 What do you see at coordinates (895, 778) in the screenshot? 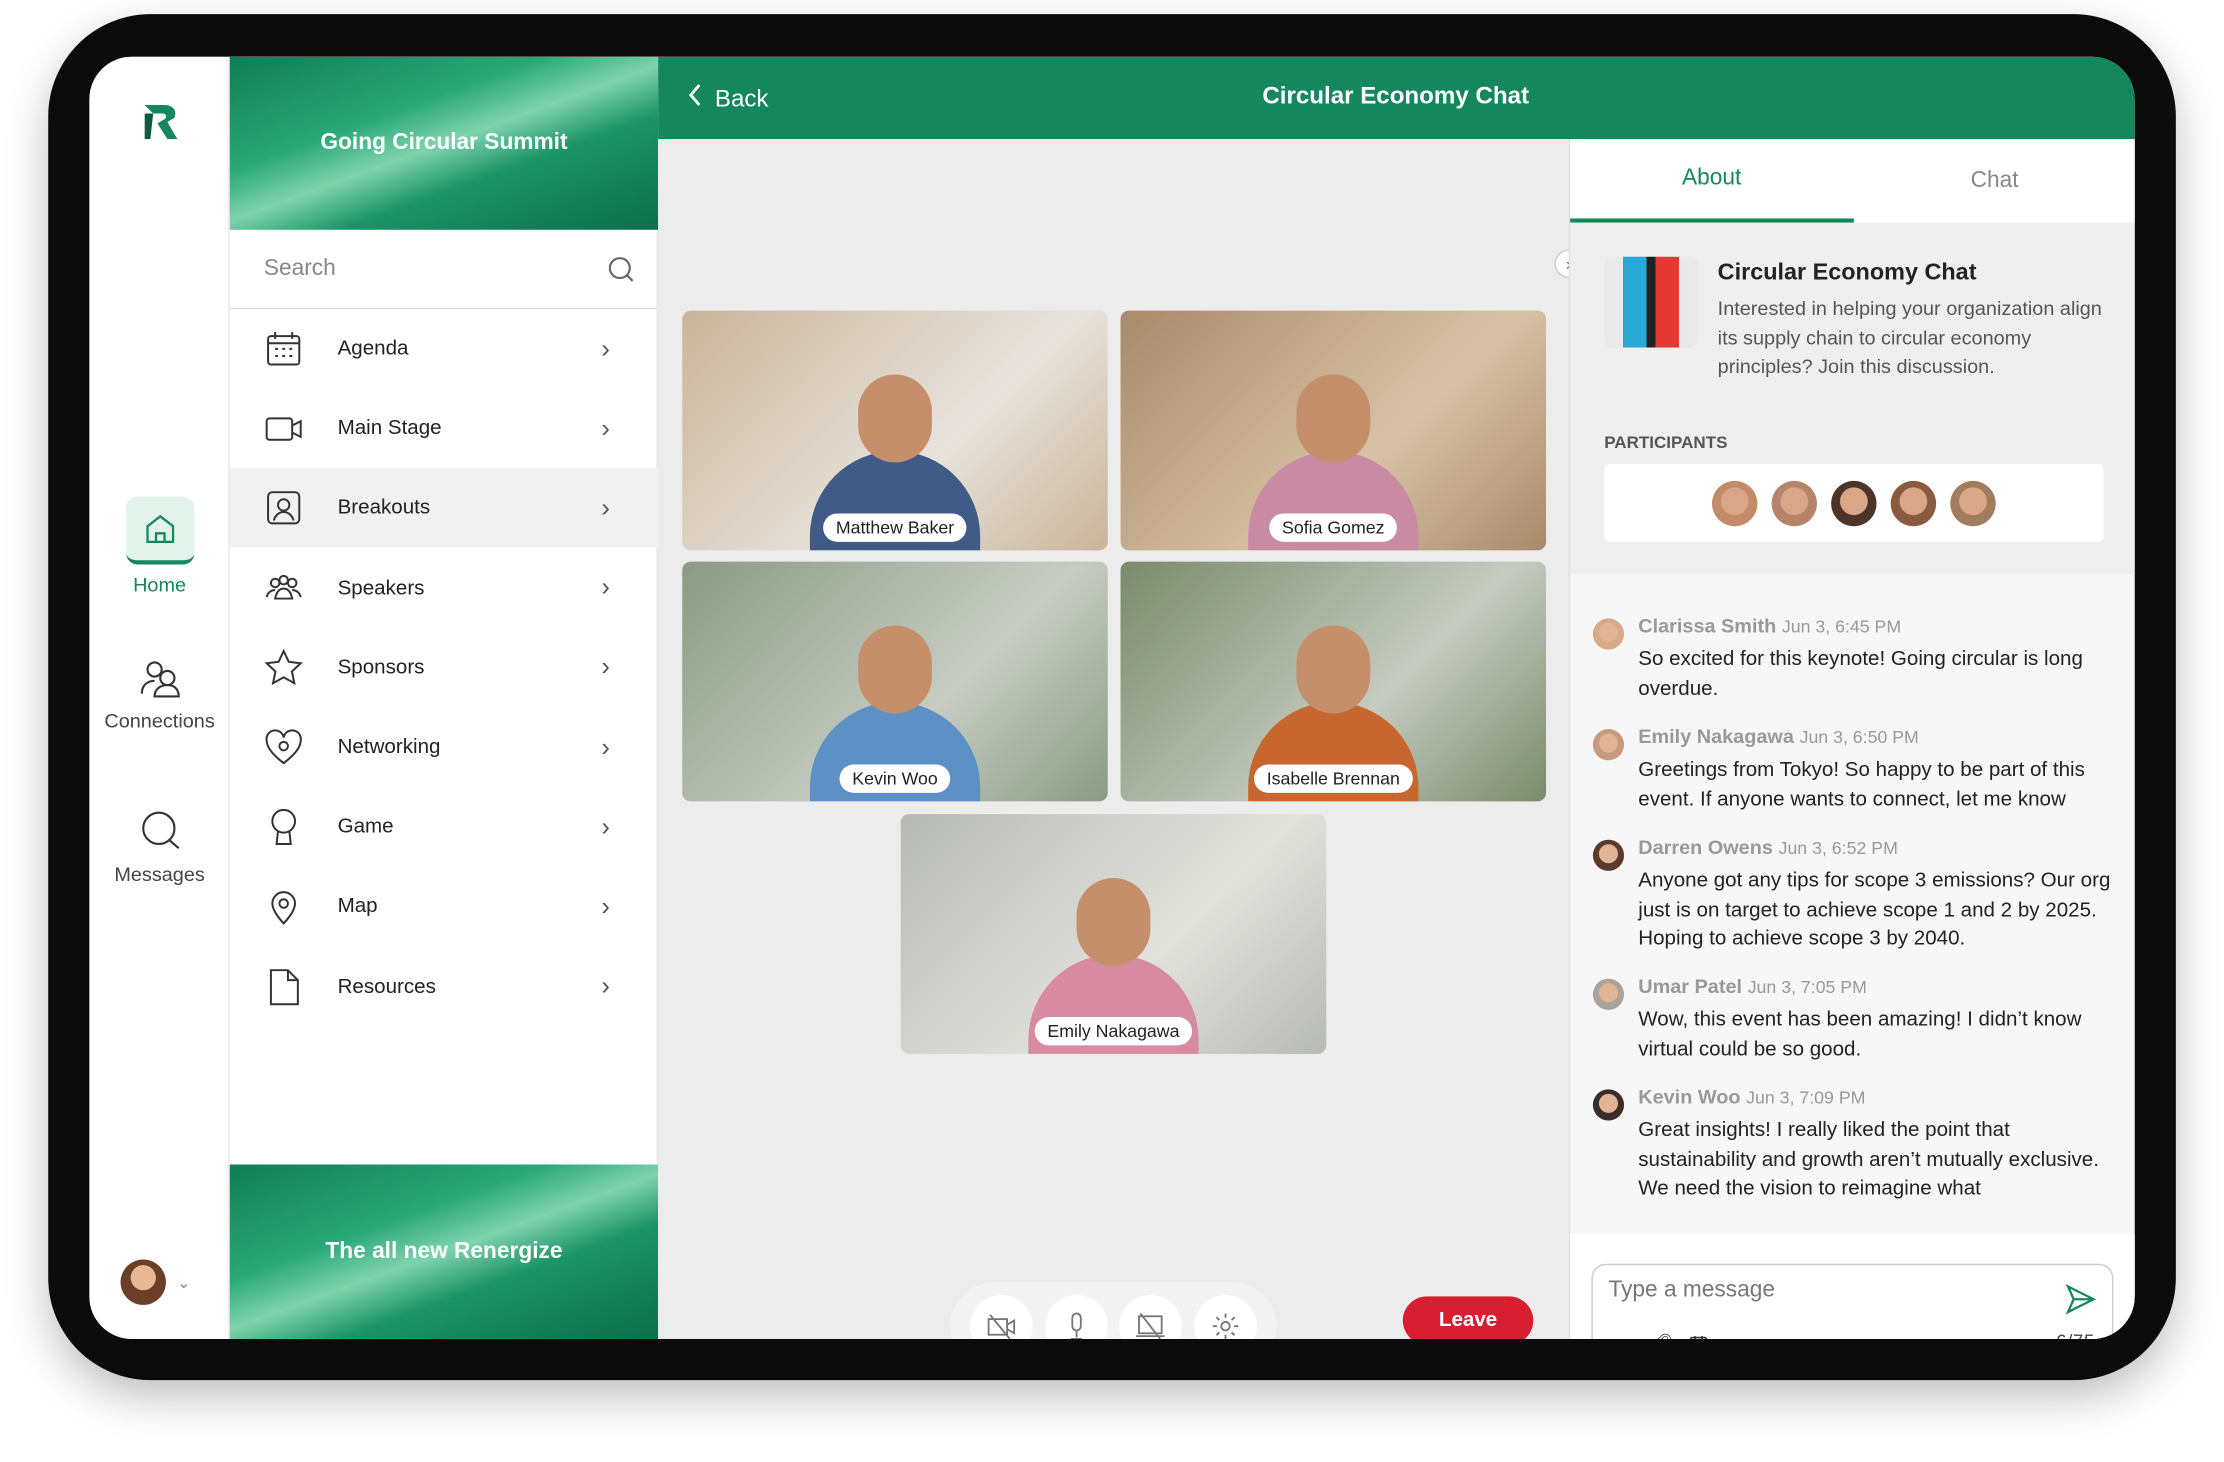
I see `participant-name-tag: Kevin Woo` at bounding box center [895, 778].